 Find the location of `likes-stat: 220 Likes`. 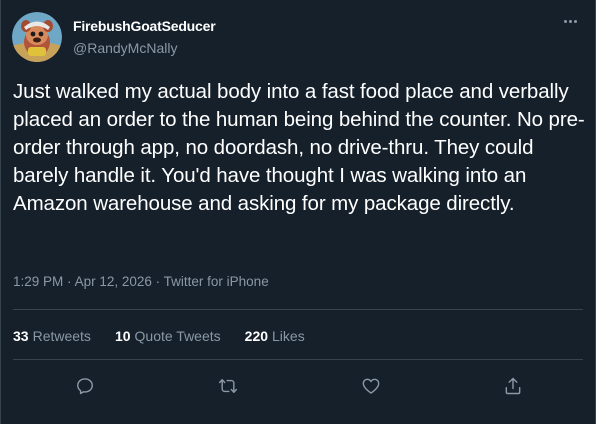

likes-stat: 220 Likes is located at coordinates (275, 336).